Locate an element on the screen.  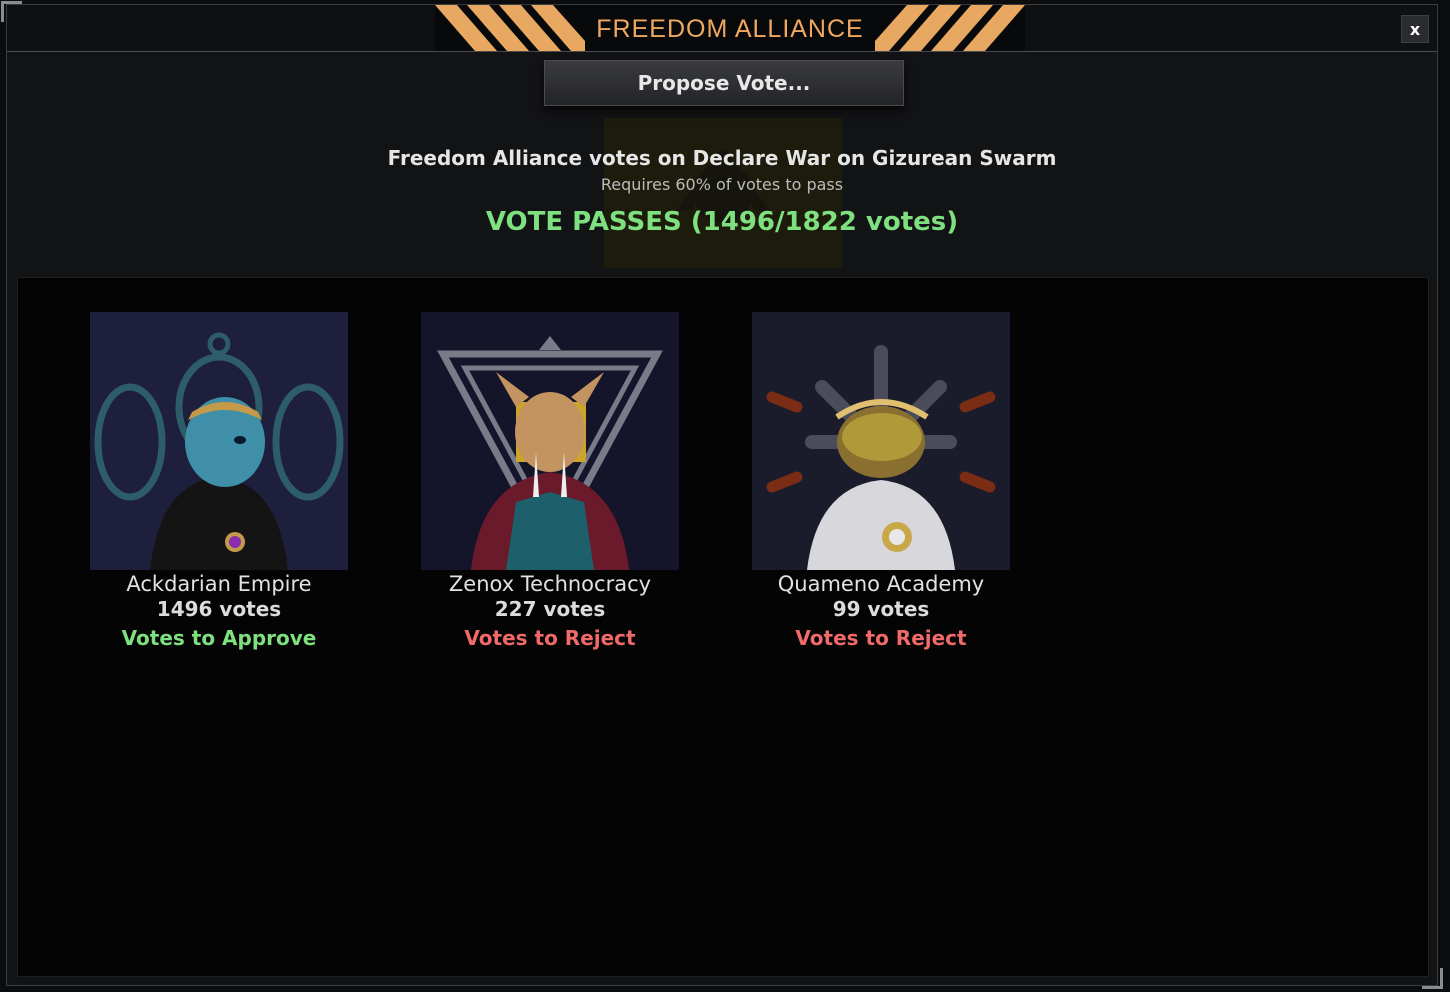
title-bar: FREEDOM ALLIANCE x is located at coordinates (722, 28).